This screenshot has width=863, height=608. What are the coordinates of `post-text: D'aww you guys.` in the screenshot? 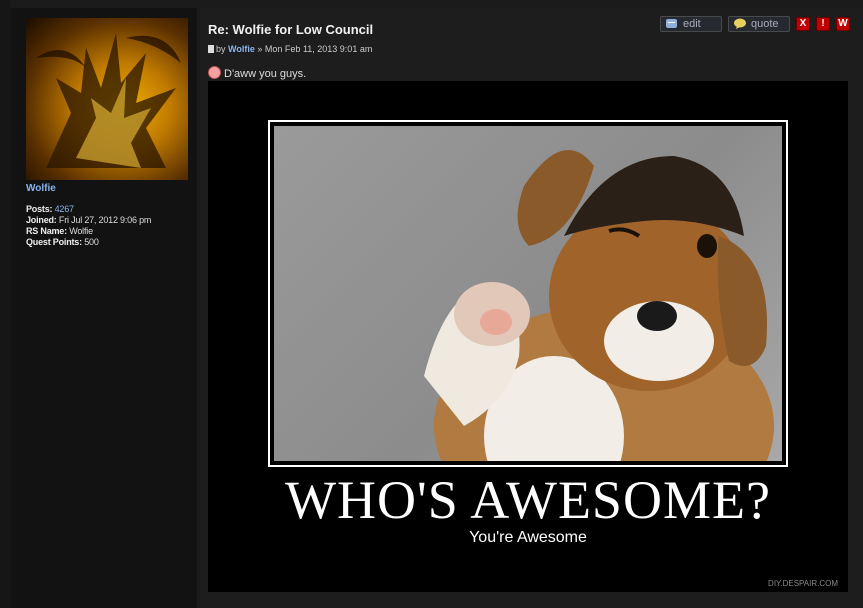 It's located at (265, 74).